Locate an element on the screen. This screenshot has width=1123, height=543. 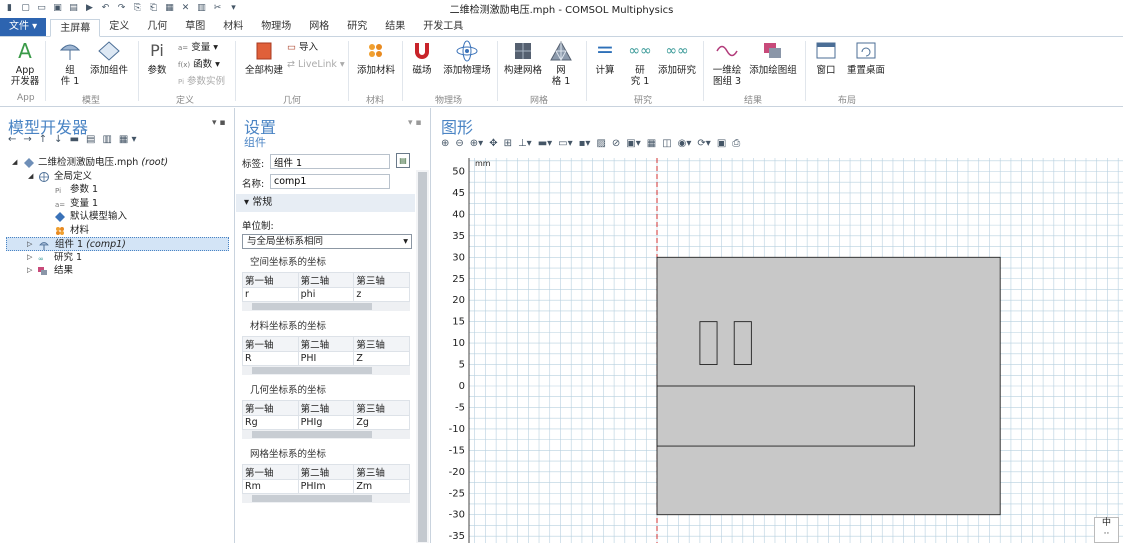
parameters-button: Pi 参数 is located at coordinates (157, 56).